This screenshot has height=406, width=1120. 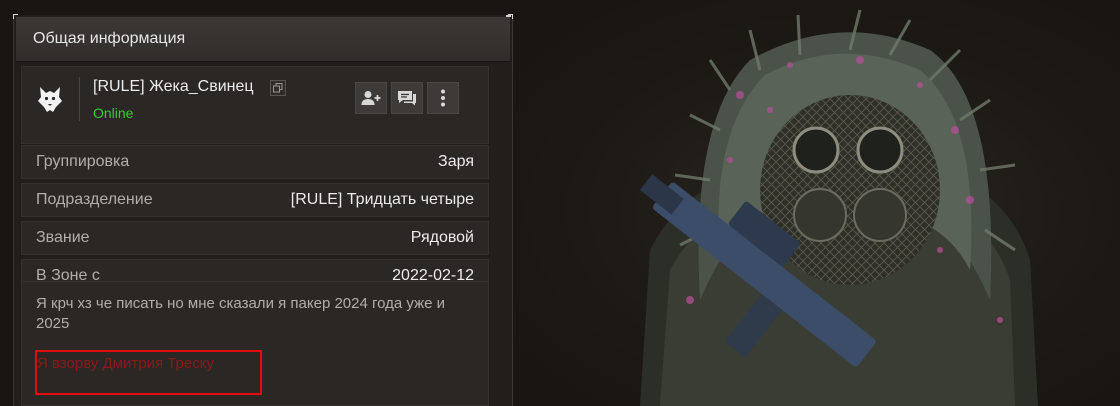 What do you see at coordinates (113, 113) in the screenshot?
I see `online-status: Online` at bounding box center [113, 113].